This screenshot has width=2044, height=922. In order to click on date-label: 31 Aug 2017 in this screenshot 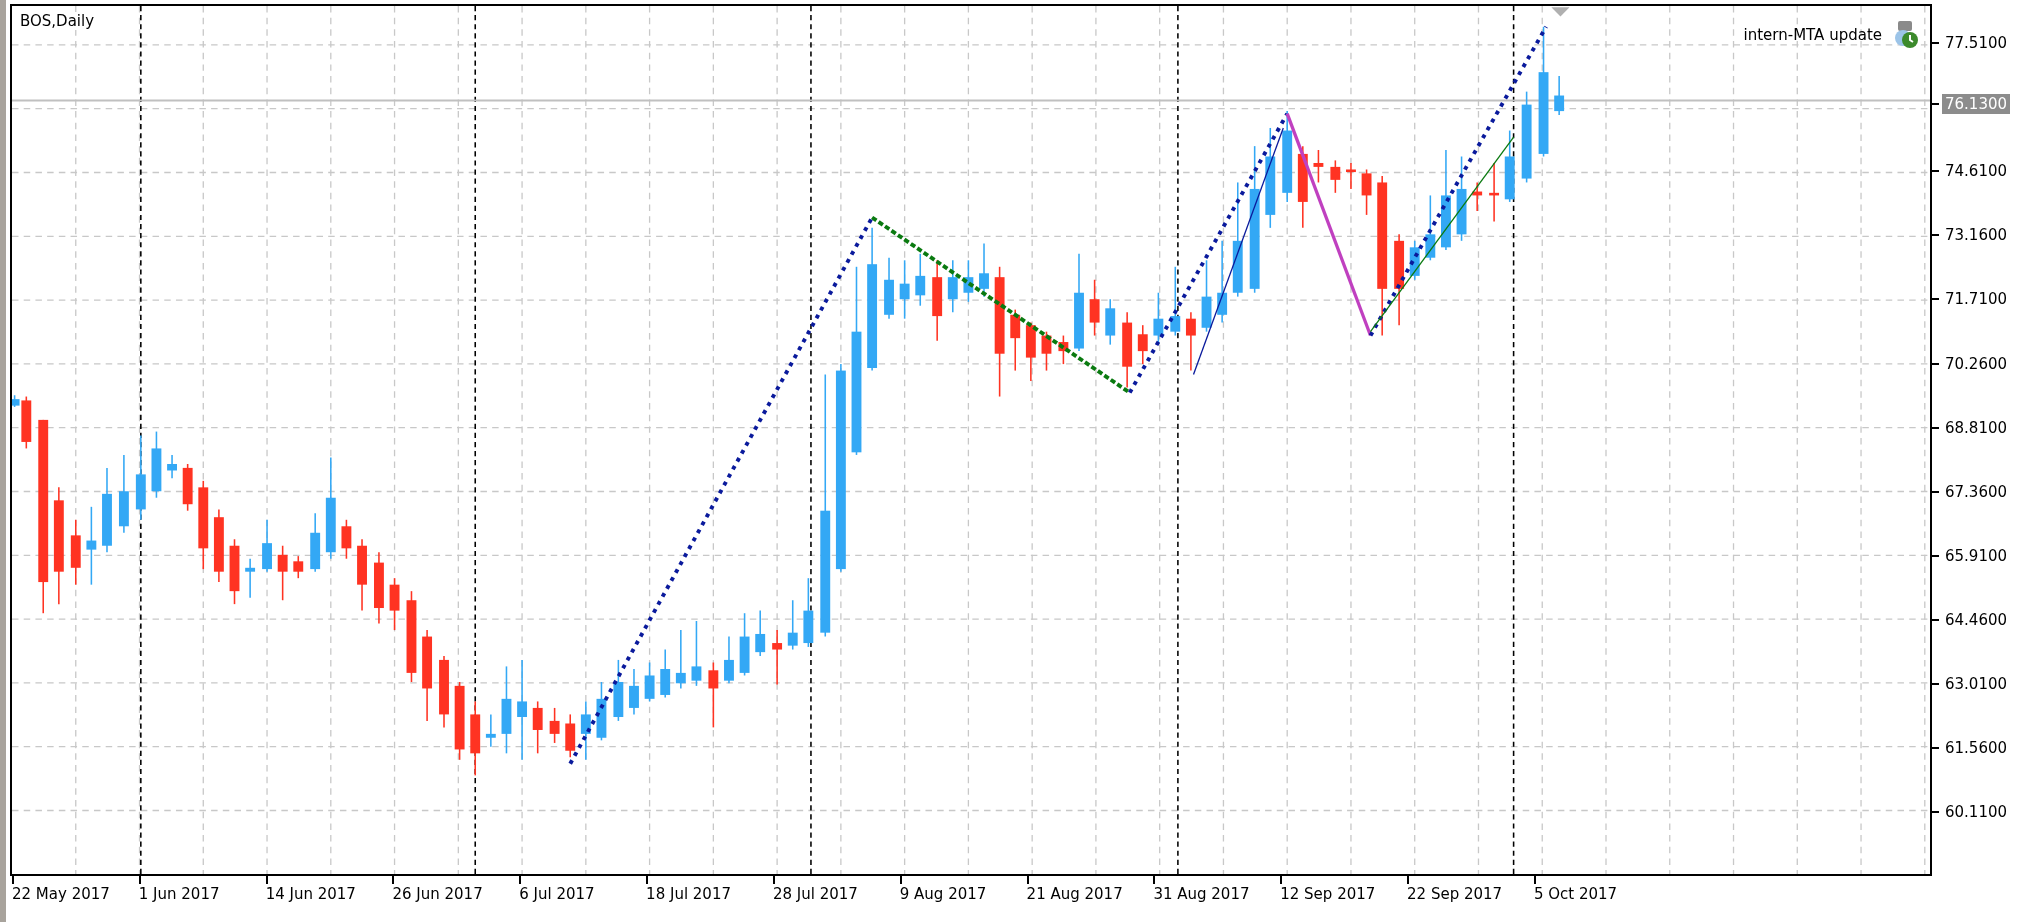, I will do `click(1201, 894)`.